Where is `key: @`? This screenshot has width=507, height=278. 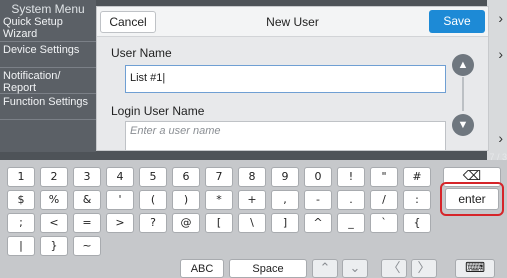 key: @ is located at coordinates (186, 223).